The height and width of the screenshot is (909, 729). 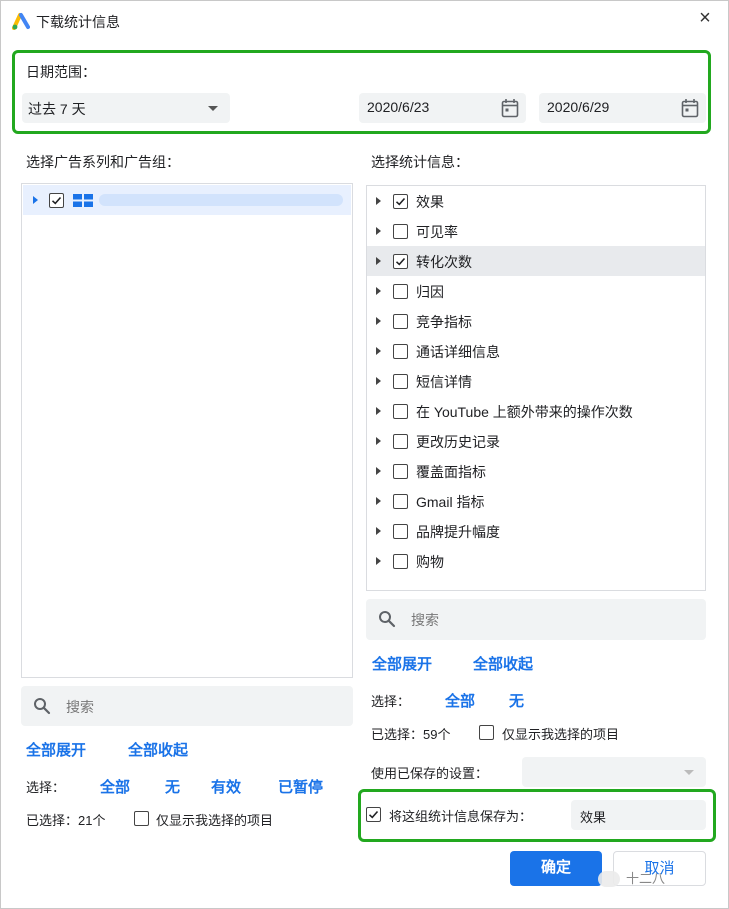 I want to click on stats-row-label: Gmail 指标, so click(x=450, y=502).